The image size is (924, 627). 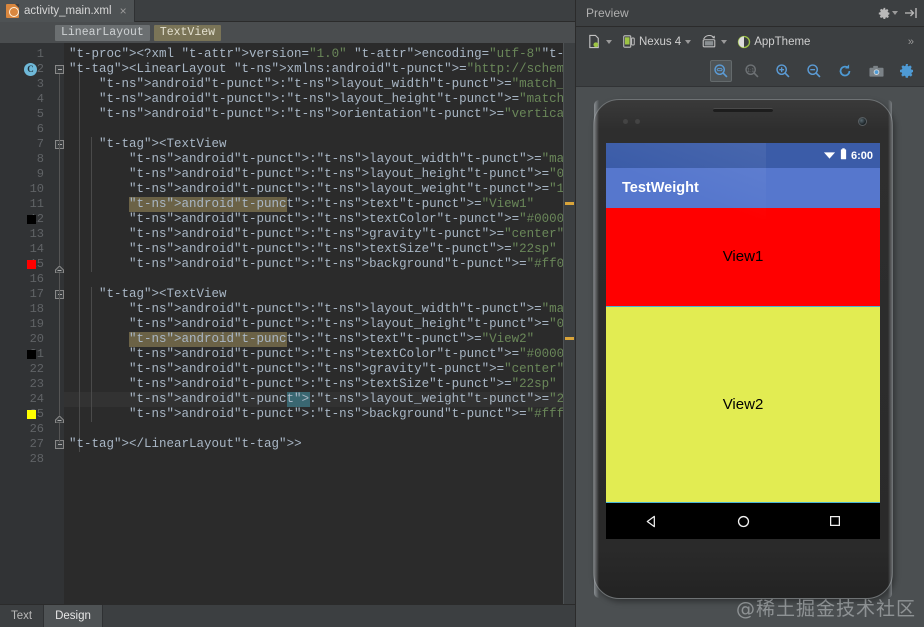 What do you see at coordinates (743, 404) in the screenshot?
I see `preview-view2: View2` at bounding box center [743, 404].